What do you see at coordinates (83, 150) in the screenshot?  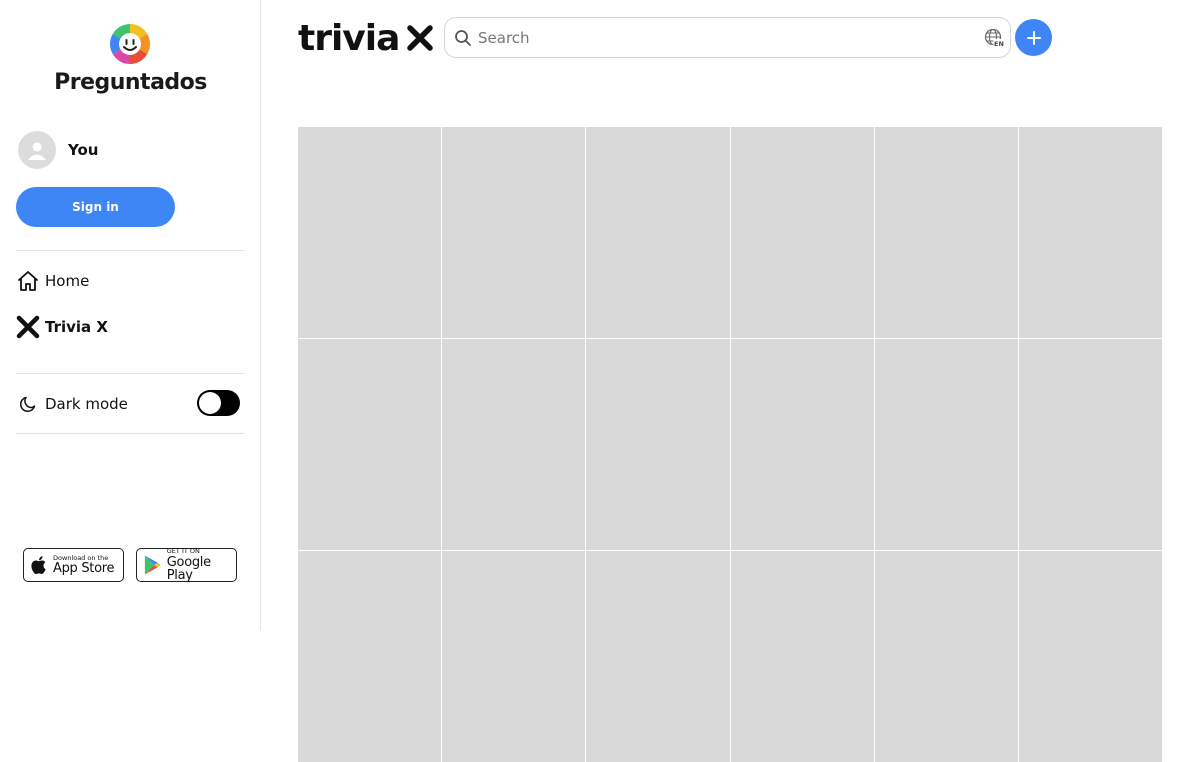 I see `user-name: You` at bounding box center [83, 150].